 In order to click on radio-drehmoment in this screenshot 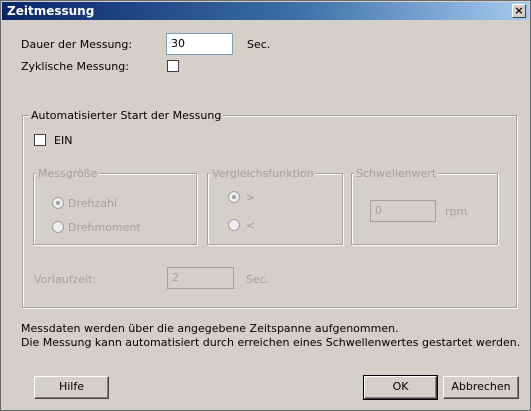, I will do `click(58, 227)`.